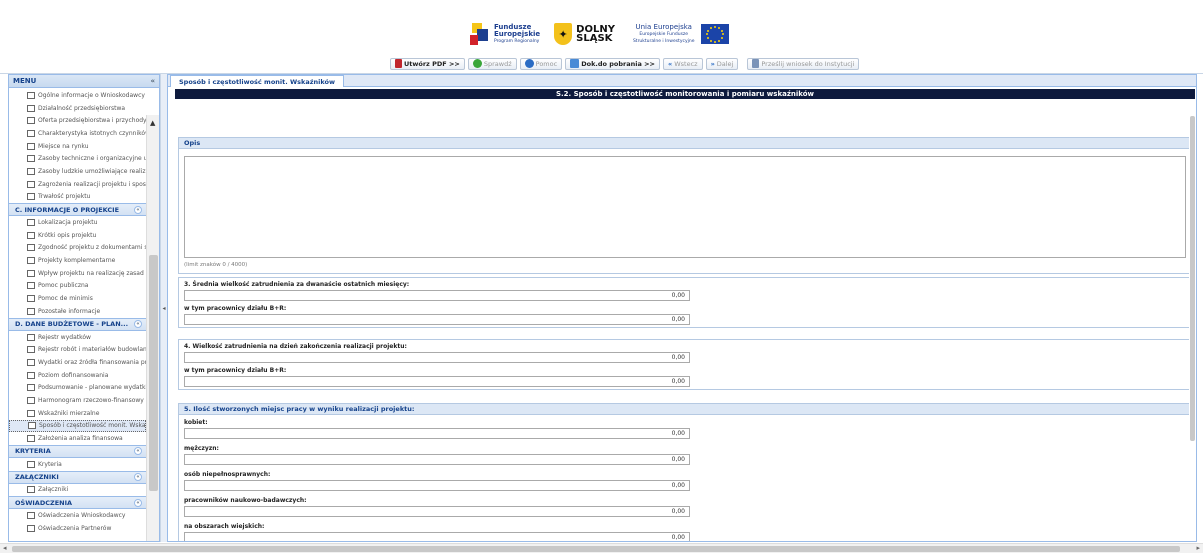 This screenshot has height=553, width=1203. What do you see at coordinates (92, 426) in the screenshot?
I see `menu-item-label: Sposób i częstotliwość monit. Wskaźn` at bounding box center [92, 426].